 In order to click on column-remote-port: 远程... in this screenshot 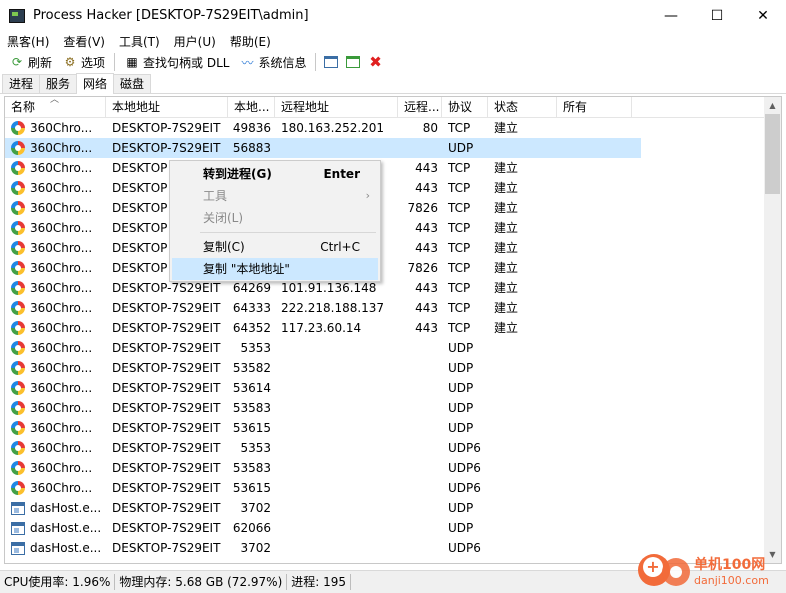, I will do `click(420, 107)`.